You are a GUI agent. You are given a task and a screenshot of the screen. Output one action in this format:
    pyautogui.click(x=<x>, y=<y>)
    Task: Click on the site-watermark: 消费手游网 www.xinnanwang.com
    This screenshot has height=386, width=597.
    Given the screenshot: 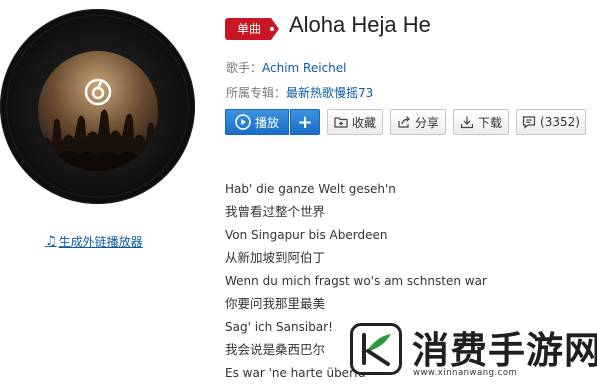 What is the action you would take?
    pyautogui.click(x=470, y=351)
    